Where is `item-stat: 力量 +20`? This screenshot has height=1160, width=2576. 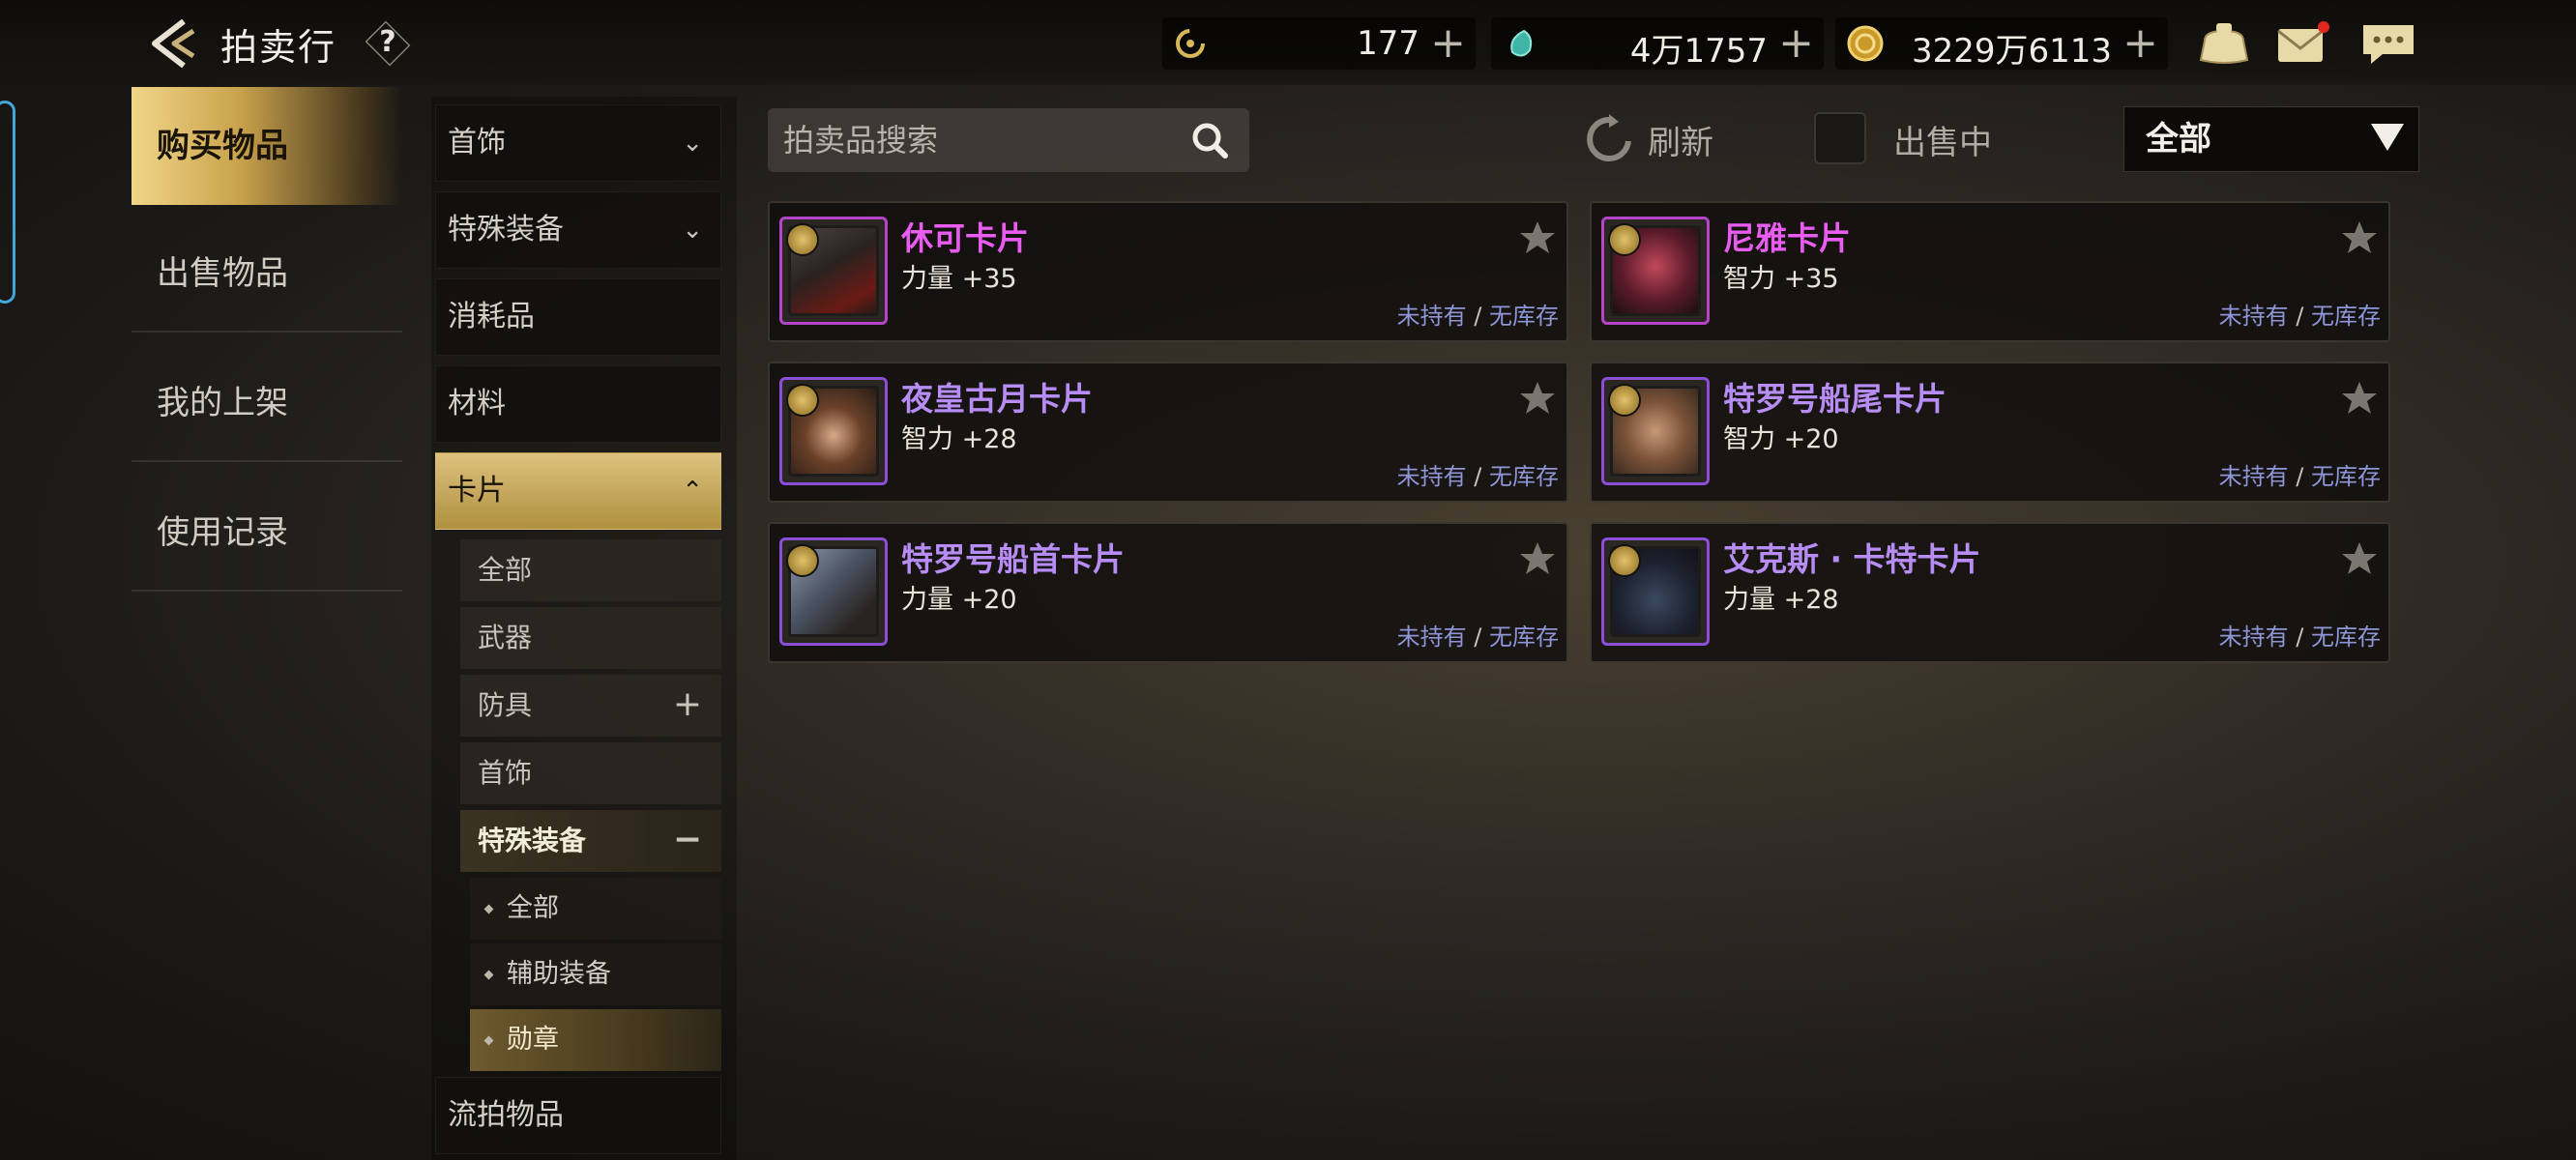
item-stat: 力量 +20 is located at coordinates (959, 600).